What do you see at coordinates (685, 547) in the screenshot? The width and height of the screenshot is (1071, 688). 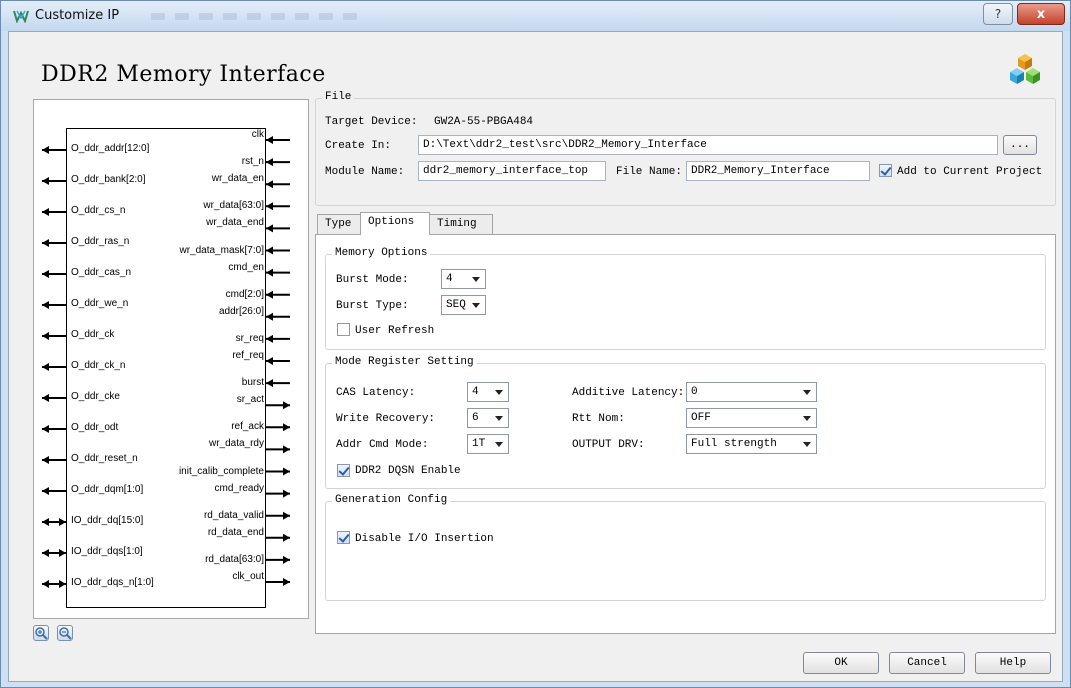 I see `generation-config-group: Generation Config Disable I/O Insertion` at bounding box center [685, 547].